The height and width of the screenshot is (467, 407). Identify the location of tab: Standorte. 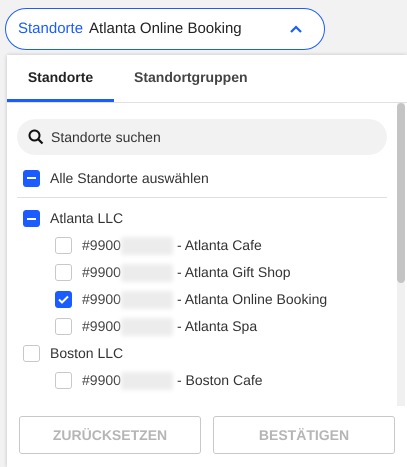
(60, 78).